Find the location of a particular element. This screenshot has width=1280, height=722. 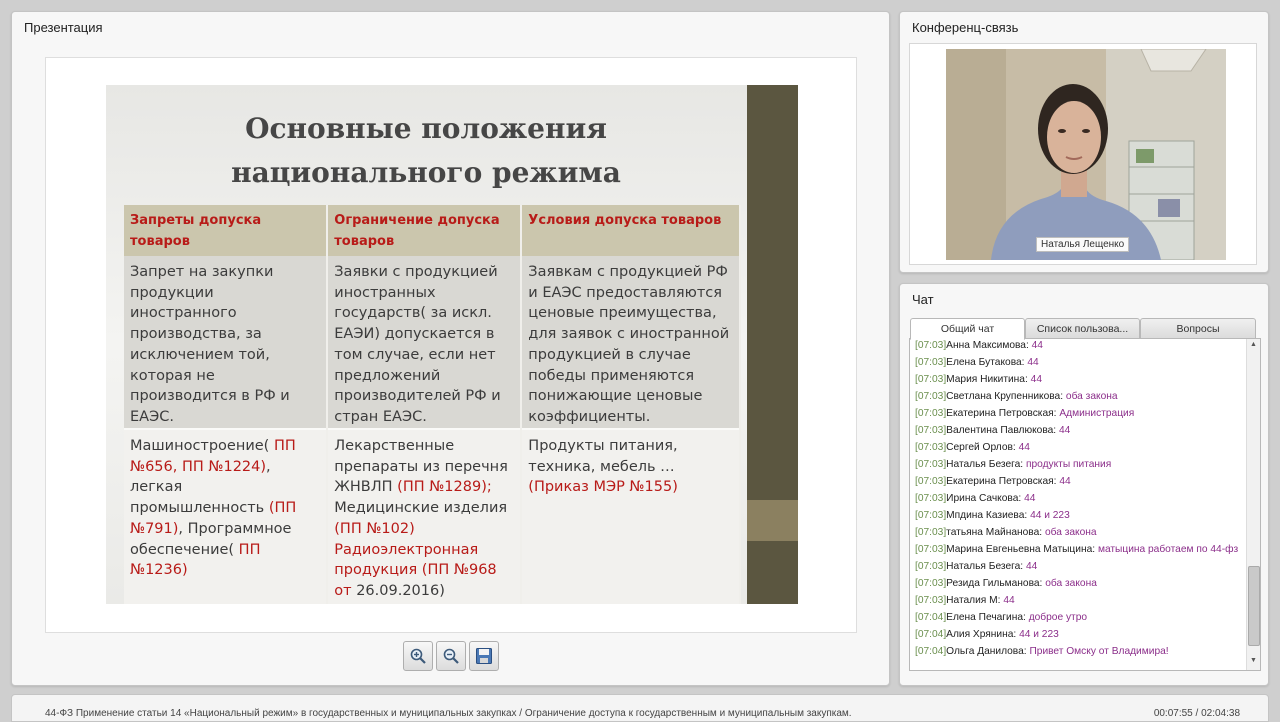

chat-message: [07:03]Наталья Безега: 44 is located at coordinates (1078, 566).